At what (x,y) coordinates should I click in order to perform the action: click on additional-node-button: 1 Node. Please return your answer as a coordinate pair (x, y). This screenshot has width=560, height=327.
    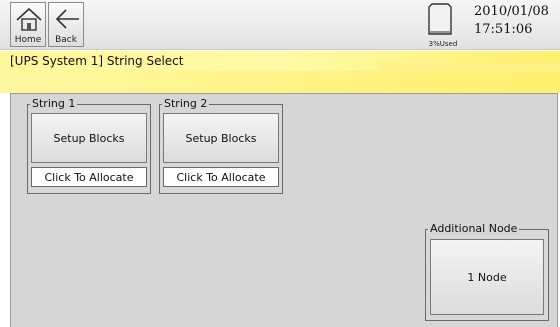
    Looking at the image, I should click on (487, 277).